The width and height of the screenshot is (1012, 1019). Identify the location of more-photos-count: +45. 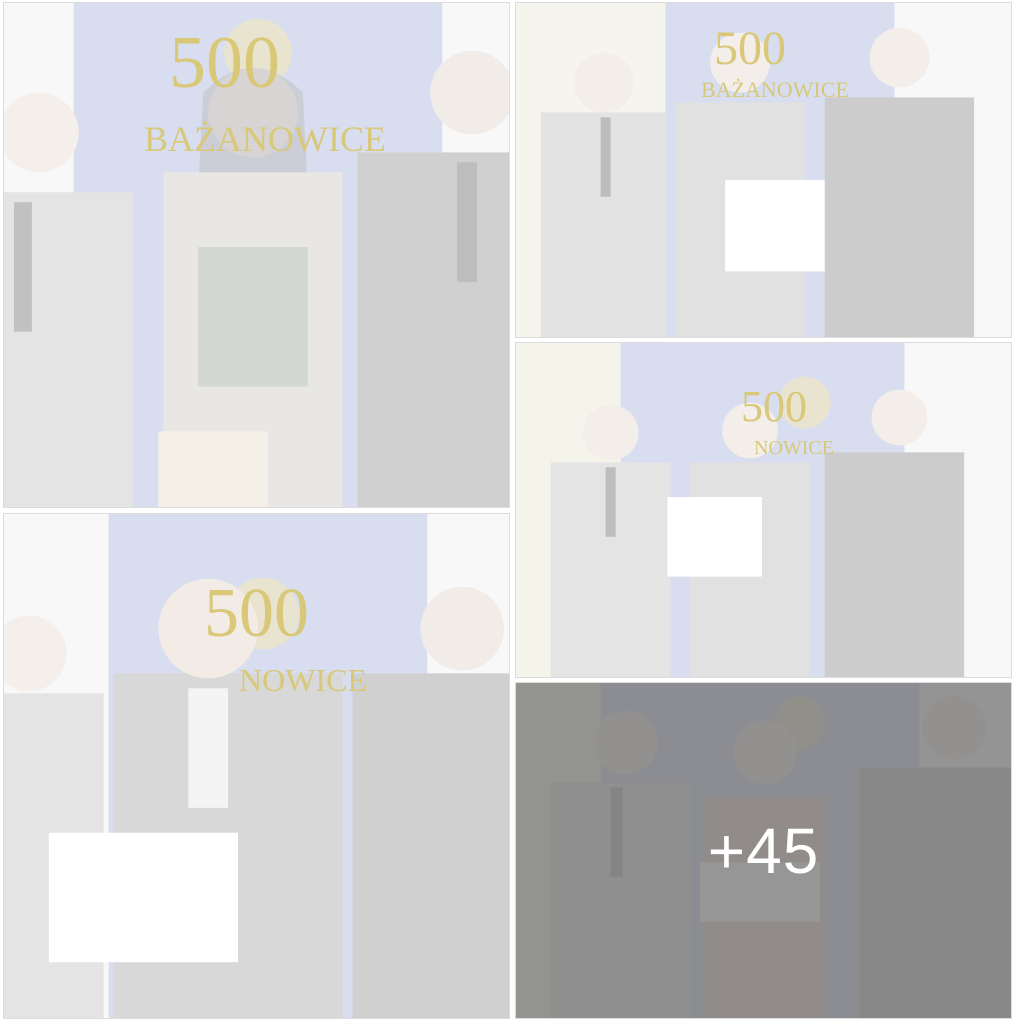
(763, 850).